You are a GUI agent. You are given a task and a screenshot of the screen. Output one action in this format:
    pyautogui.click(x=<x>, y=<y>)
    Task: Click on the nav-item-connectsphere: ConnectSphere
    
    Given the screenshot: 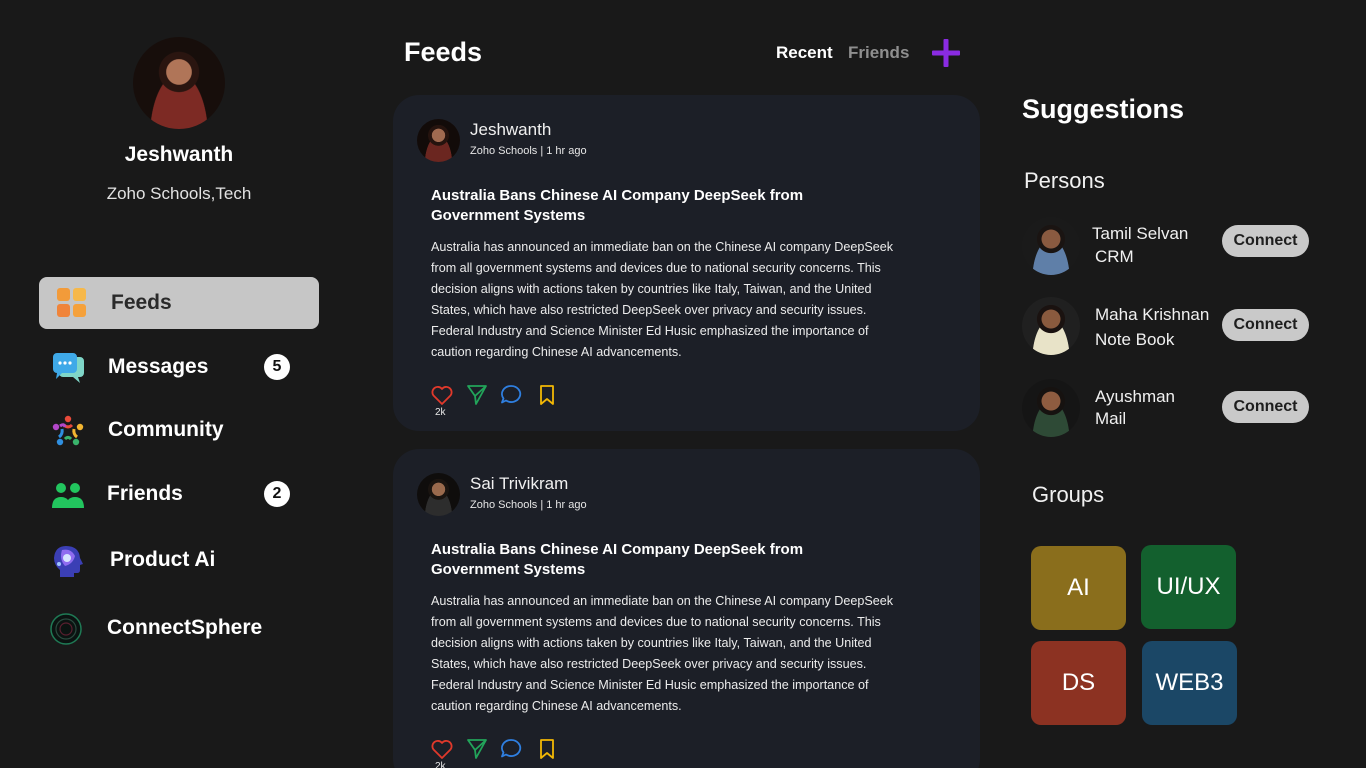 What is the action you would take?
    pyautogui.click(x=179, y=628)
    